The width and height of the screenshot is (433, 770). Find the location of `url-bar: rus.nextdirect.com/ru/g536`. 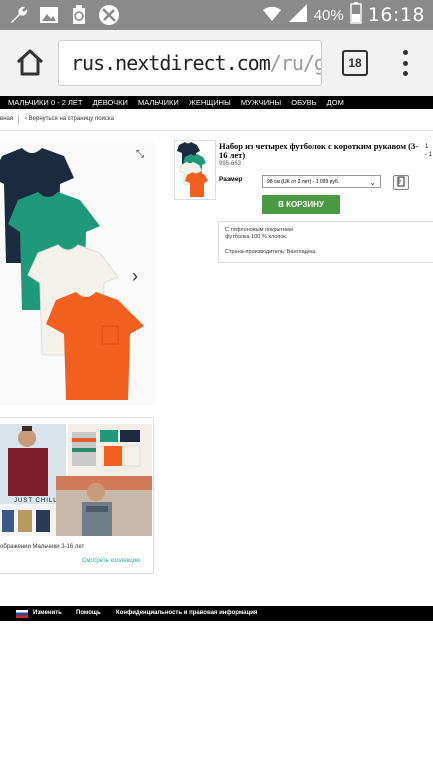

url-bar: rus.nextdirect.com/ru/g536 is located at coordinates (190, 63).